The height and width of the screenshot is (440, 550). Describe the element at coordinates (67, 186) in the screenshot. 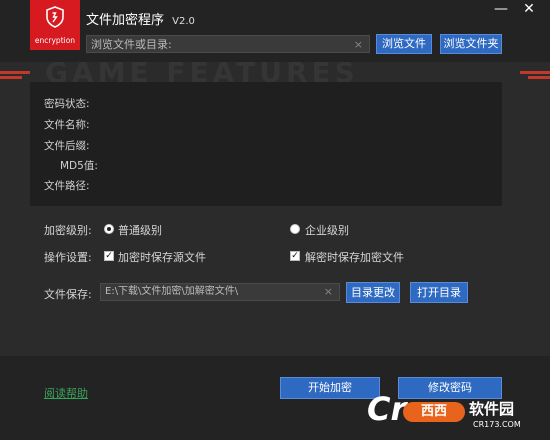

I see `file-path-label: 文件路径:` at that location.